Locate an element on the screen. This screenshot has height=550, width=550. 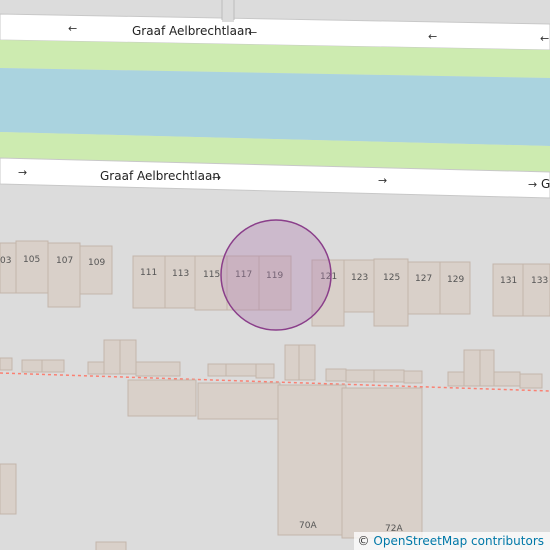
map-attribution: © OpenStreetMap contributors is located at coordinates (451, 541).